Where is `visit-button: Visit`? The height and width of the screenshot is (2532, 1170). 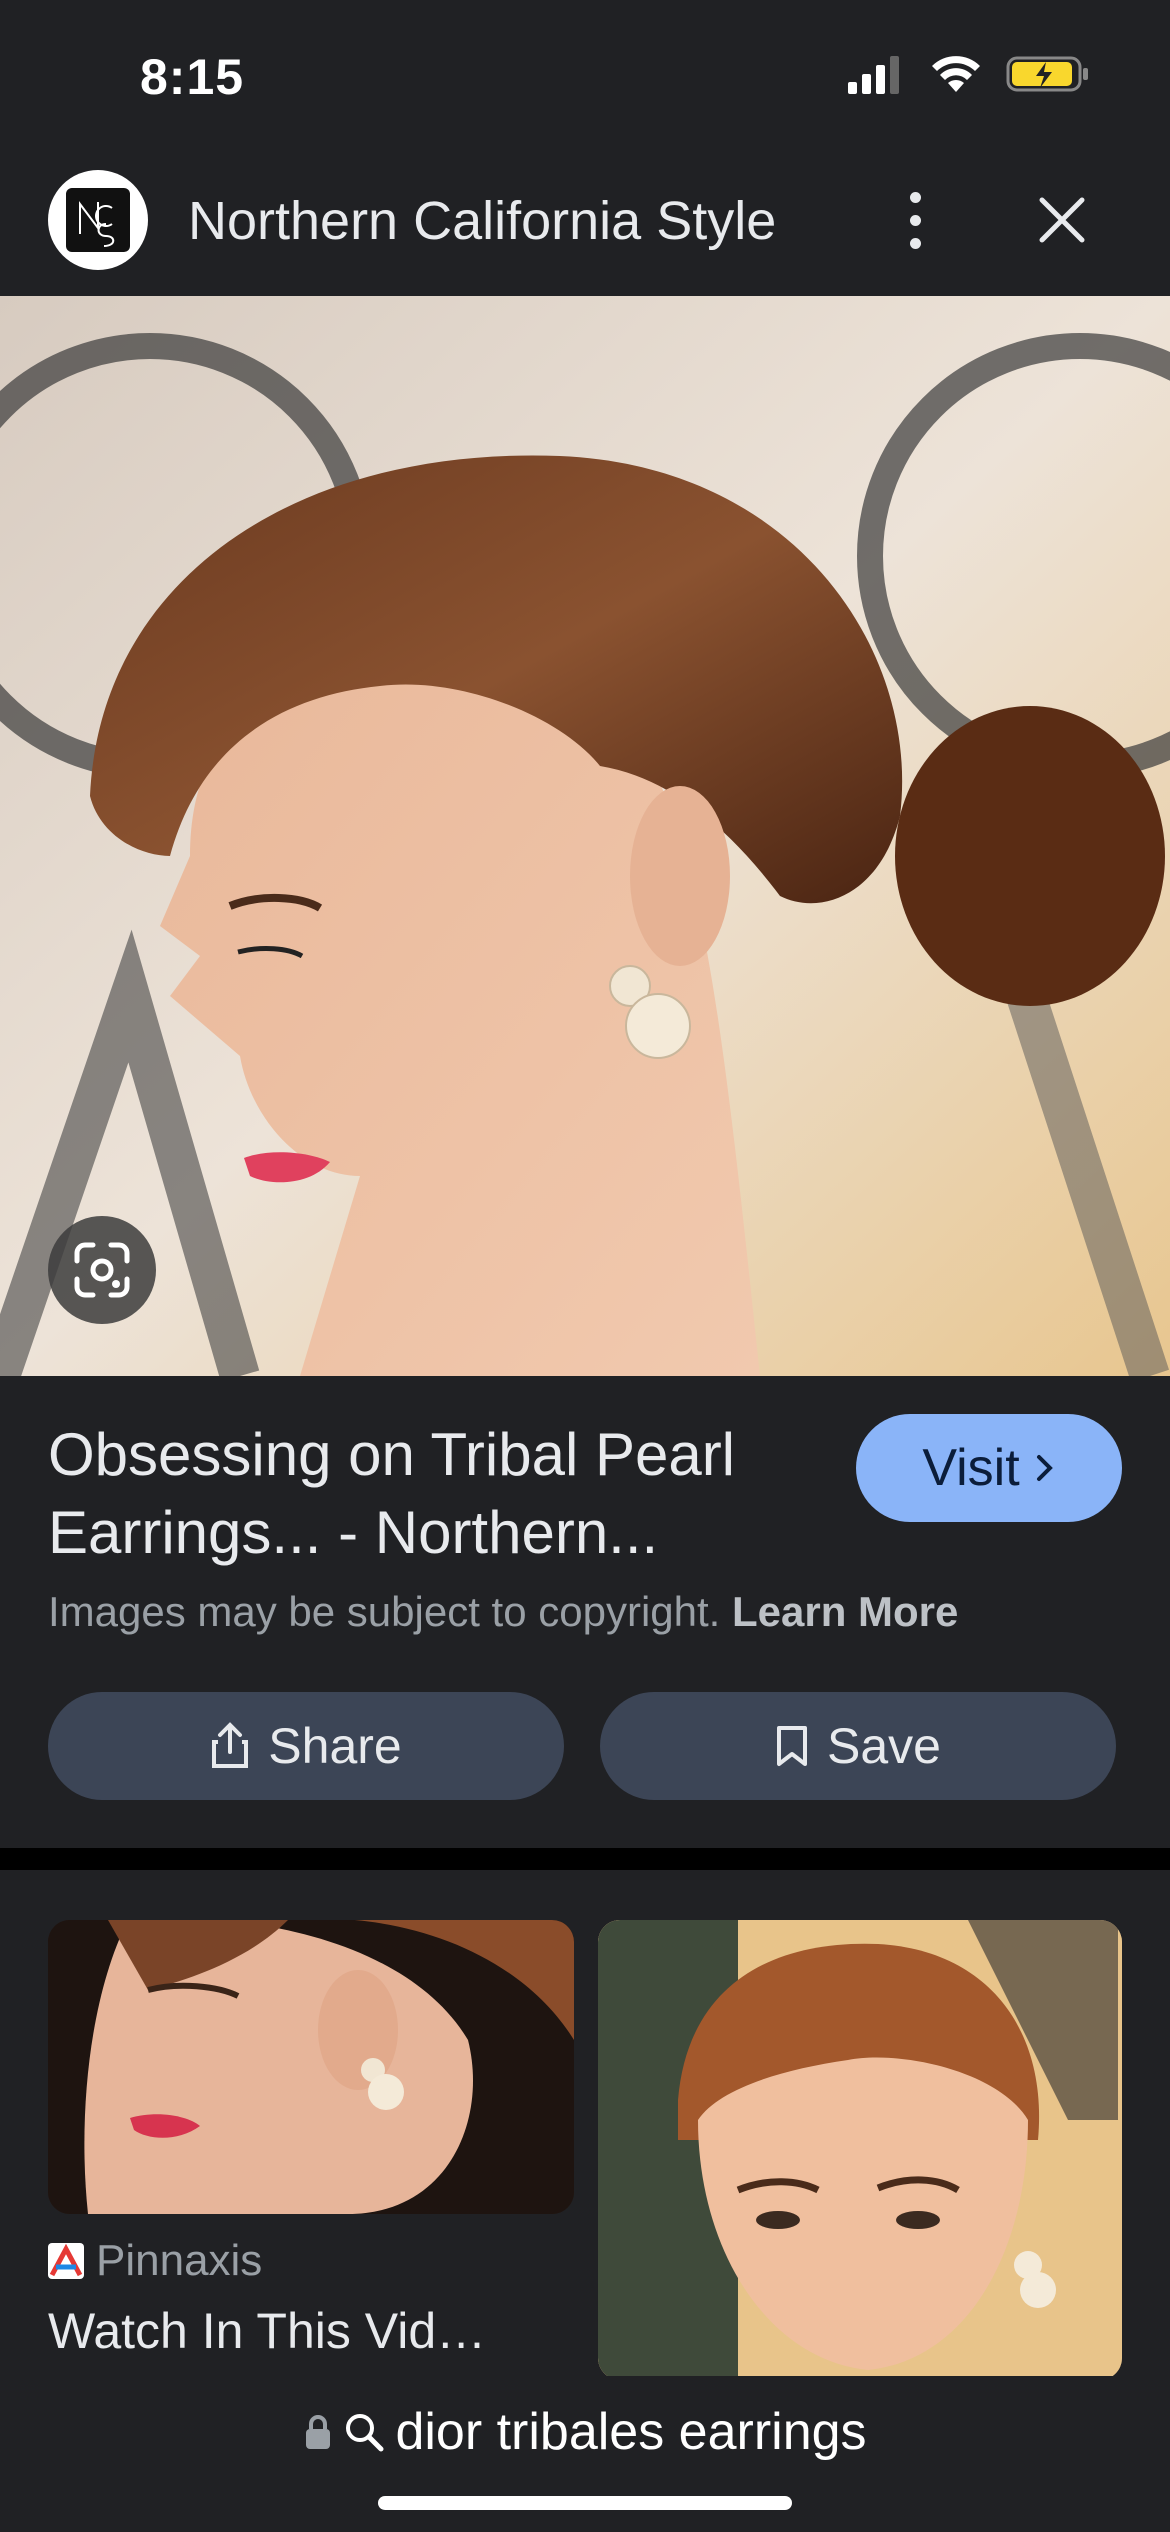 visit-button: Visit is located at coordinates (989, 1468).